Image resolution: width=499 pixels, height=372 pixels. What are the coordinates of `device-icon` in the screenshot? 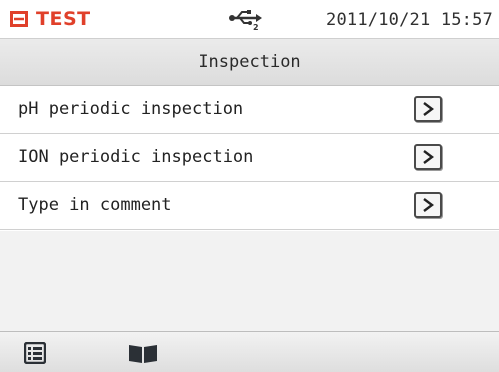 It's located at (19, 19).